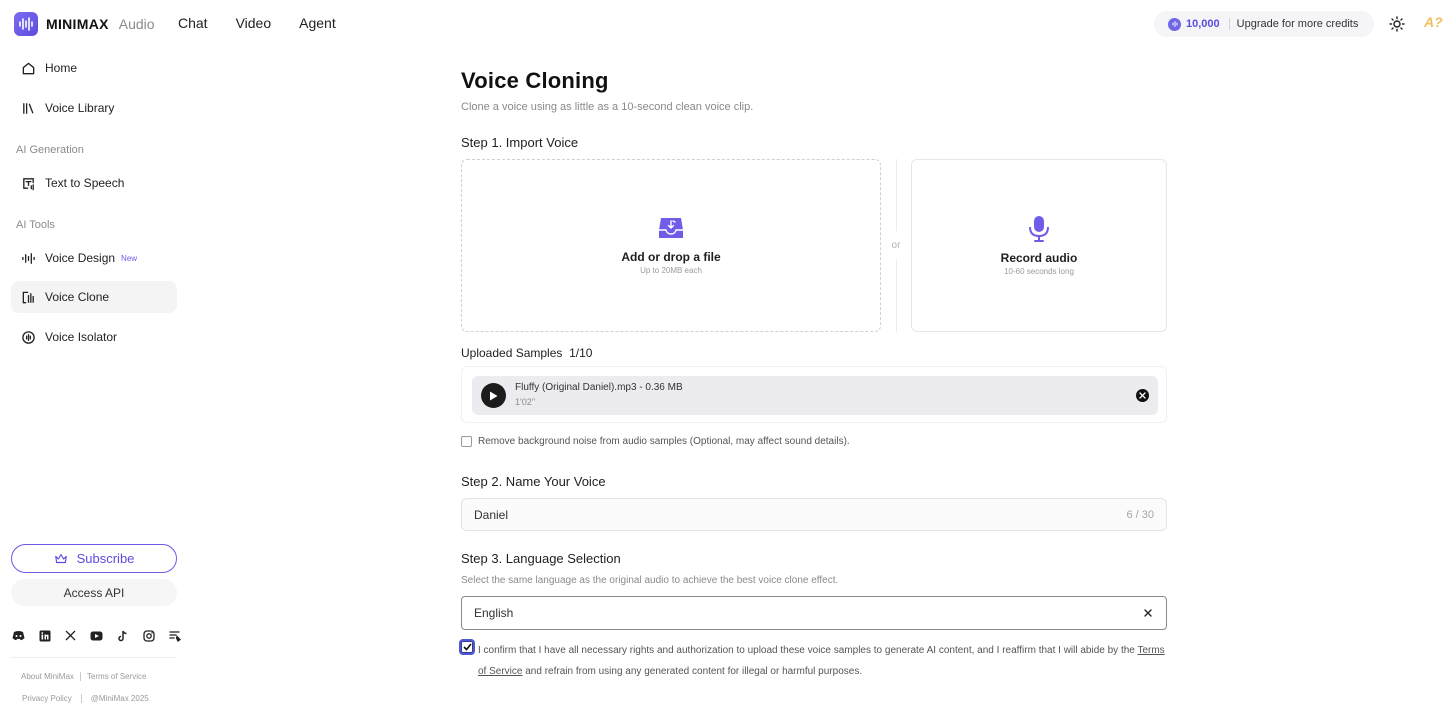 The image size is (1456, 713). What do you see at coordinates (61, 68) in the screenshot?
I see `sidebar-item-label: Home` at bounding box center [61, 68].